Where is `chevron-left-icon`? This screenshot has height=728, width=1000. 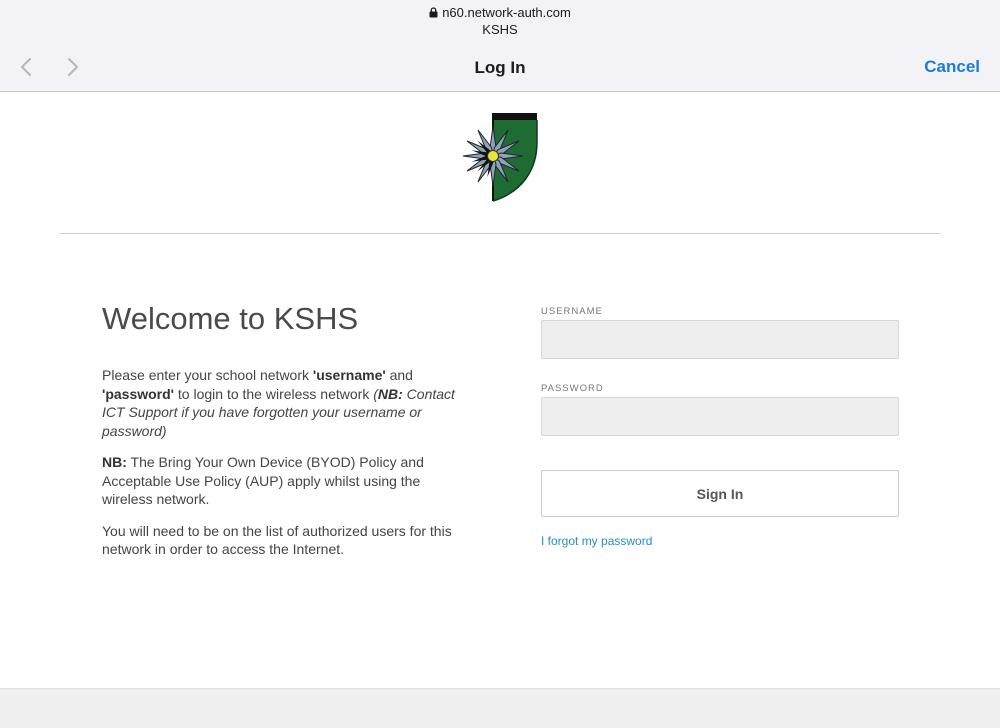 chevron-left-icon is located at coordinates (26, 67).